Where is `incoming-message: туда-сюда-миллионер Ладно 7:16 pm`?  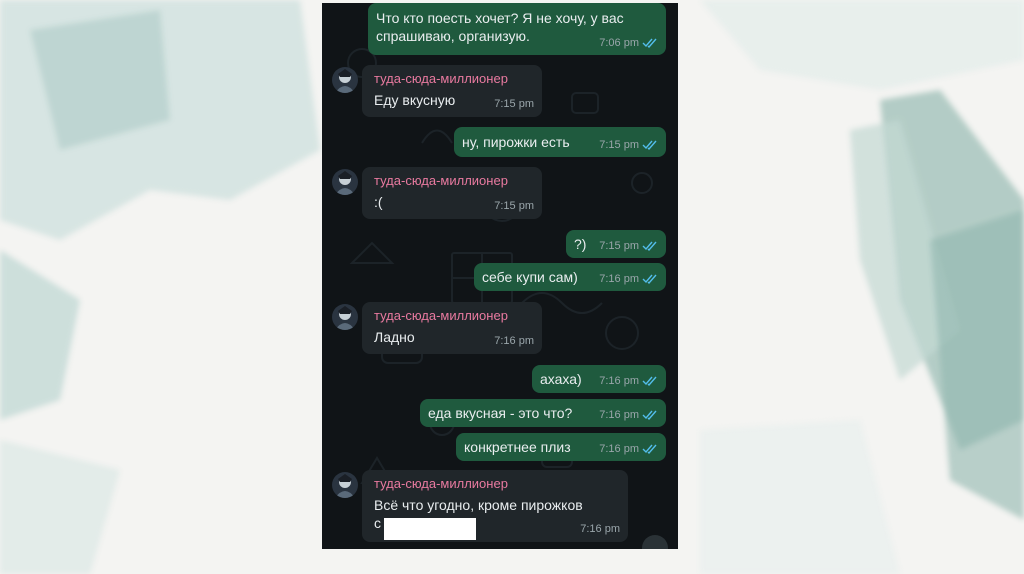 incoming-message: туда-сюда-миллионер Ладно 7:16 pm is located at coordinates (452, 328).